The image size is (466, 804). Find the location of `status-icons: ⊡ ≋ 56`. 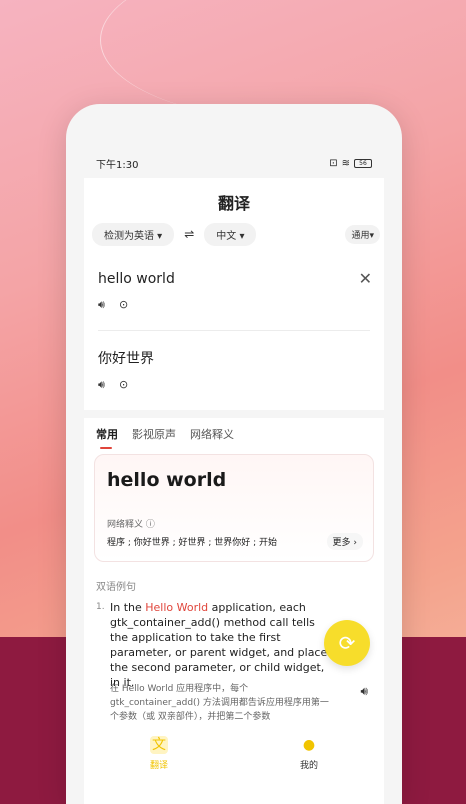

status-icons: ⊡ ≋ 56 is located at coordinates (350, 163).